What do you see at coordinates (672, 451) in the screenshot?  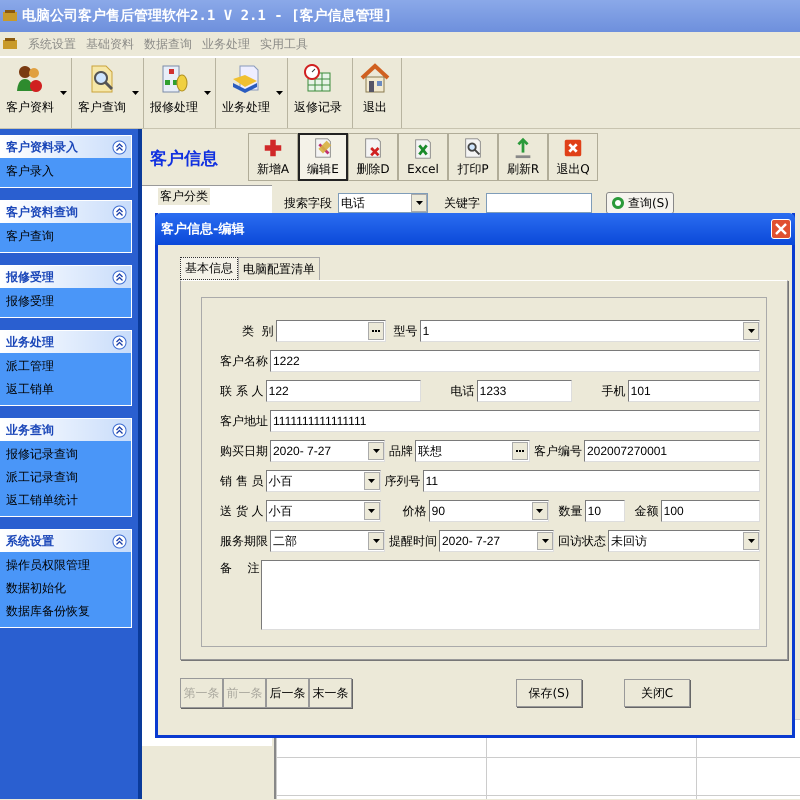 I see `input-field: 202007270001` at bounding box center [672, 451].